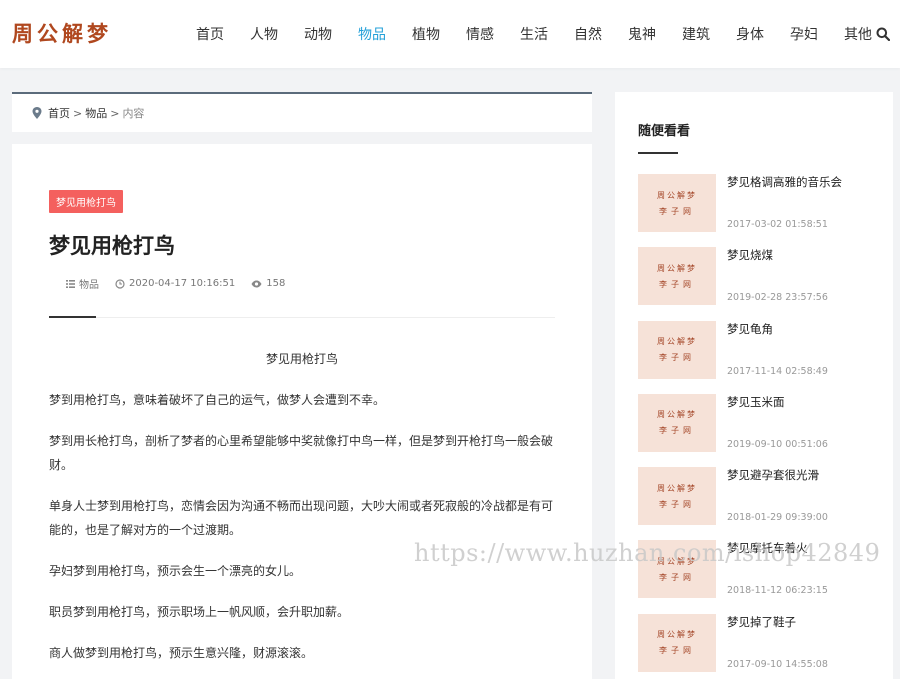 The height and width of the screenshot is (679, 900). Describe the element at coordinates (858, 34) in the screenshot. I see `nav-item-other: 其他` at that location.